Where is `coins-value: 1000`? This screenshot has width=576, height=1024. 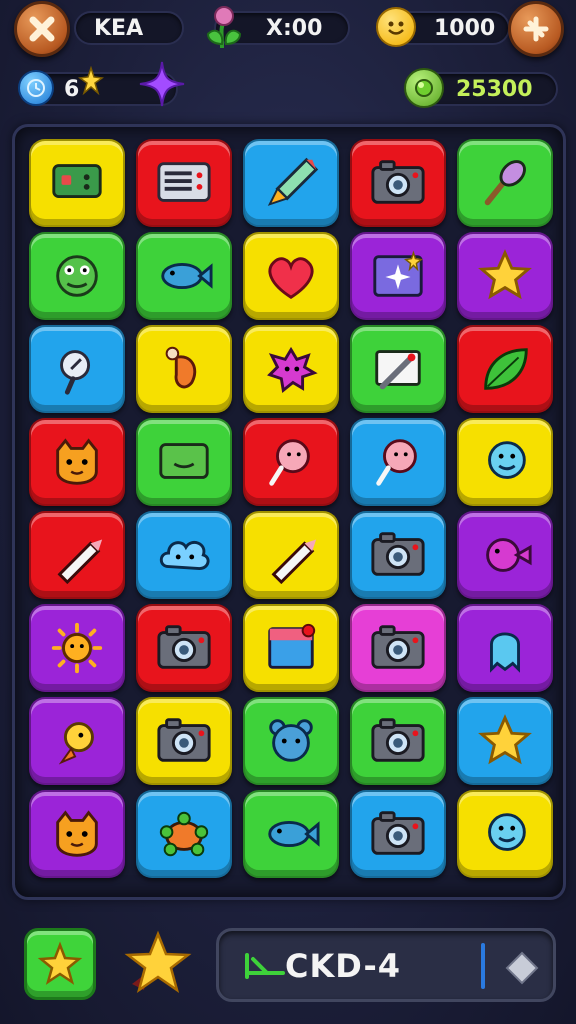
coins-value: 1000 is located at coordinates (465, 28).